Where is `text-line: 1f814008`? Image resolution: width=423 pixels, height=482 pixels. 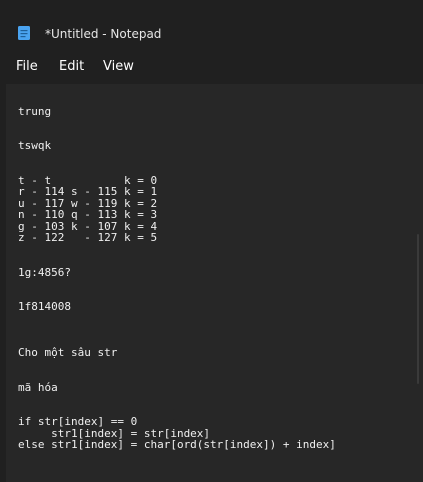
text-line: 1f814008 is located at coordinates (44, 306).